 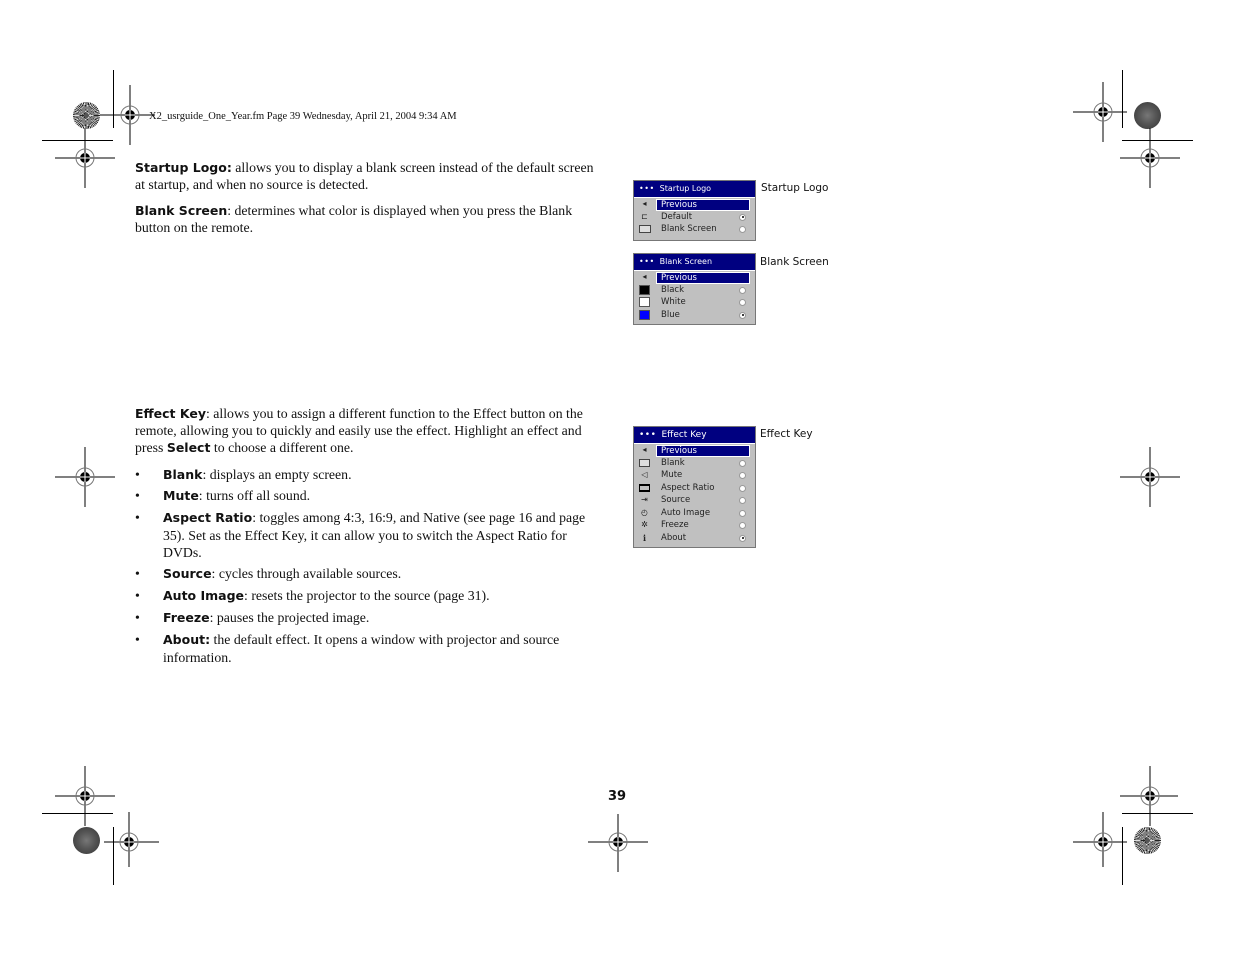 What do you see at coordinates (694, 435) in the screenshot?
I see `menu-title-bar: ••• Effect Key` at bounding box center [694, 435].